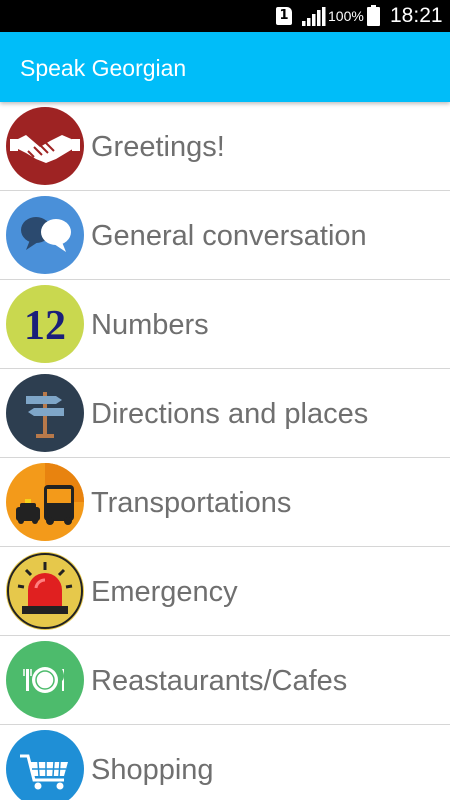 The width and height of the screenshot is (450, 800). I want to click on category-item-emergency: Emergency, so click(225, 591).